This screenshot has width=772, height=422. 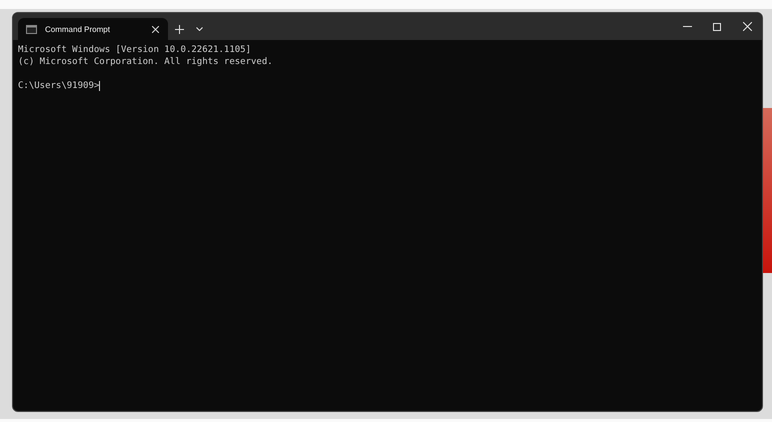 What do you see at coordinates (199, 29) in the screenshot?
I see `chevron-icon` at bounding box center [199, 29].